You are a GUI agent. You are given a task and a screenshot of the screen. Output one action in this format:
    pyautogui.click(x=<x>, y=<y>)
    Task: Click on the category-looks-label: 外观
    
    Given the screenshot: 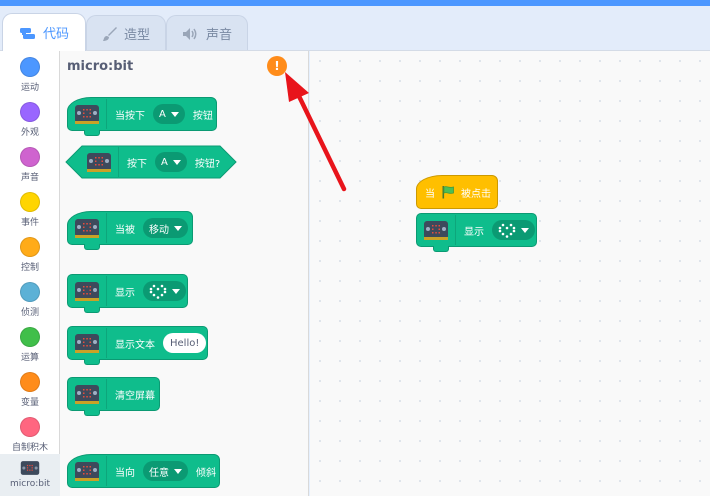 What is the action you would take?
    pyautogui.click(x=29, y=133)
    